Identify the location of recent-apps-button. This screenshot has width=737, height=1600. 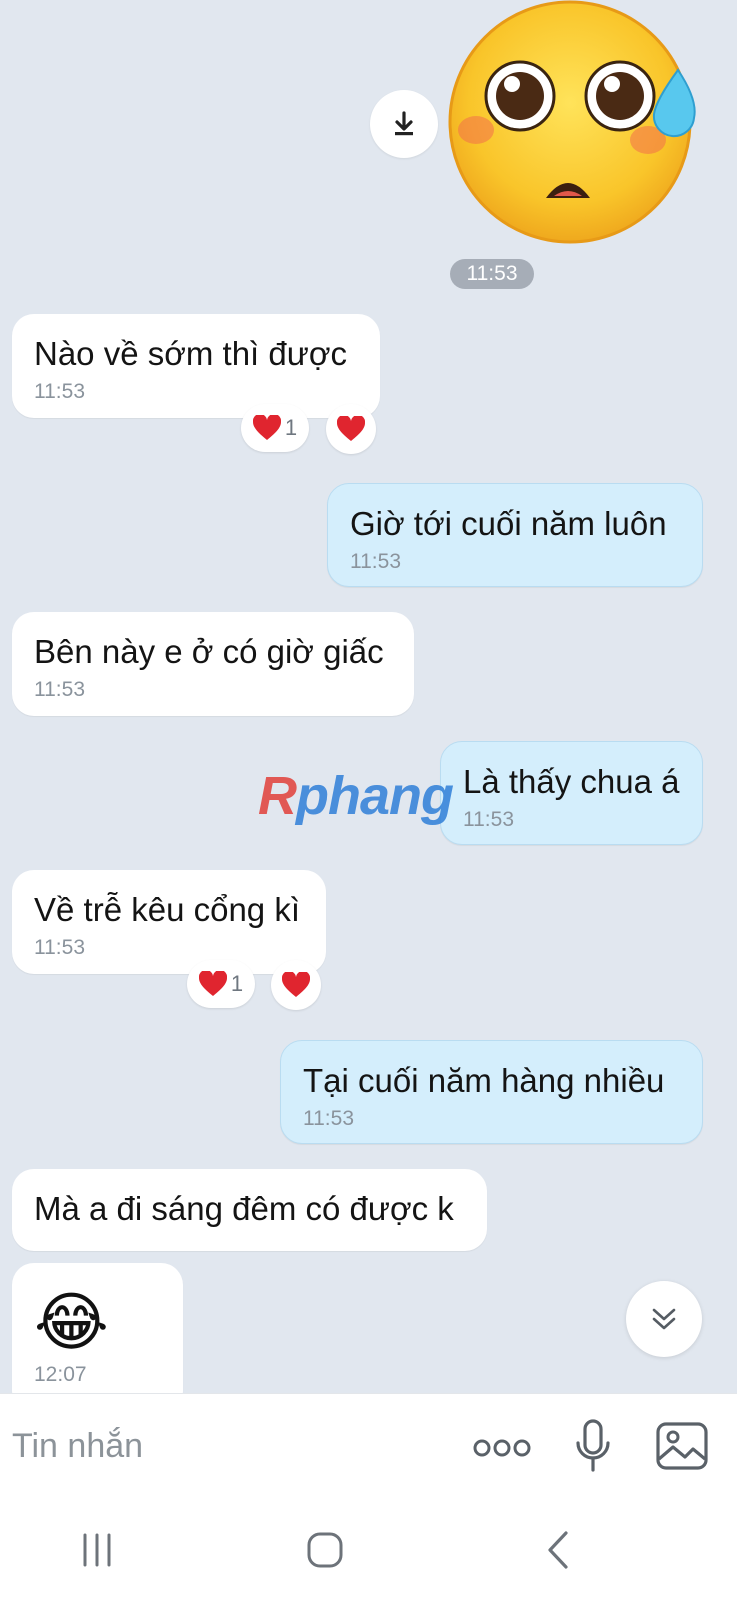
(97, 1550).